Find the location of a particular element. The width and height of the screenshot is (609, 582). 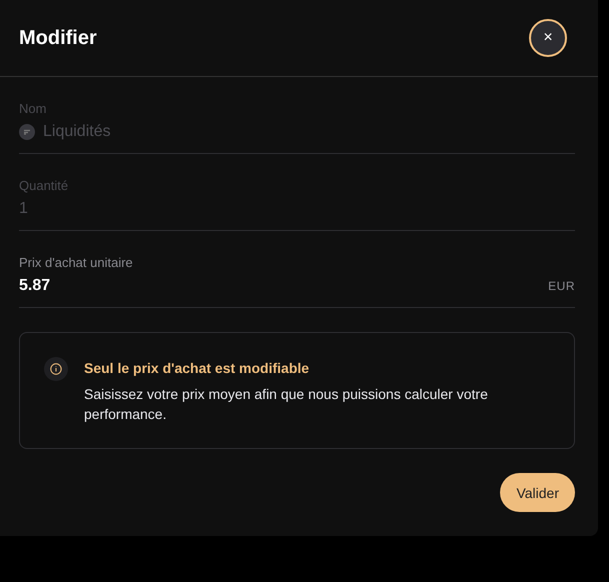

coin-icon is located at coordinates (27, 132).